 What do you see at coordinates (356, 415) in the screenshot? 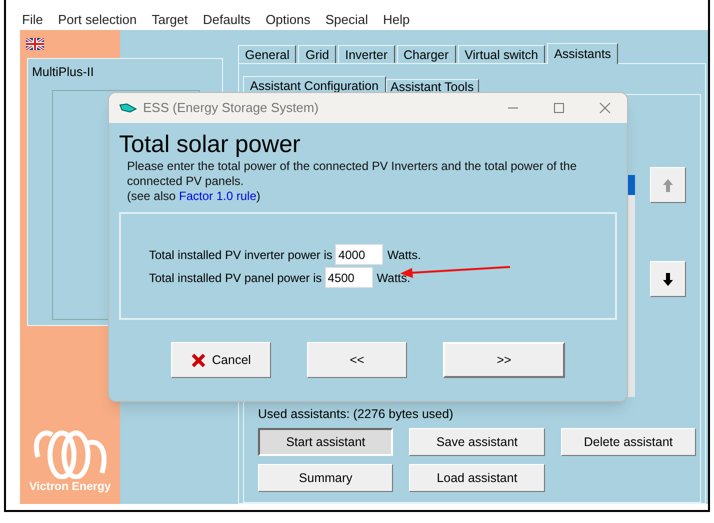
I see `used-assistants-label: Used assistants: (2276 bytes used)` at bounding box center [356, 415].